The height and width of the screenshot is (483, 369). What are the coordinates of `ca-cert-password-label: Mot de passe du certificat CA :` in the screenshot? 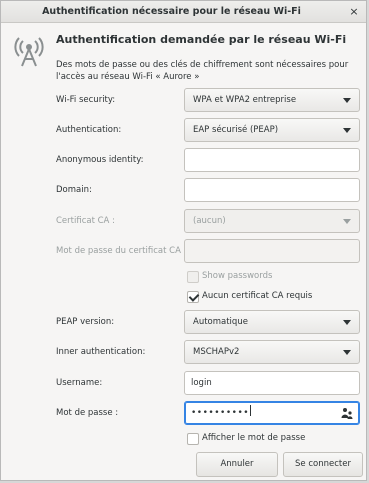 It's located at (121, 251).